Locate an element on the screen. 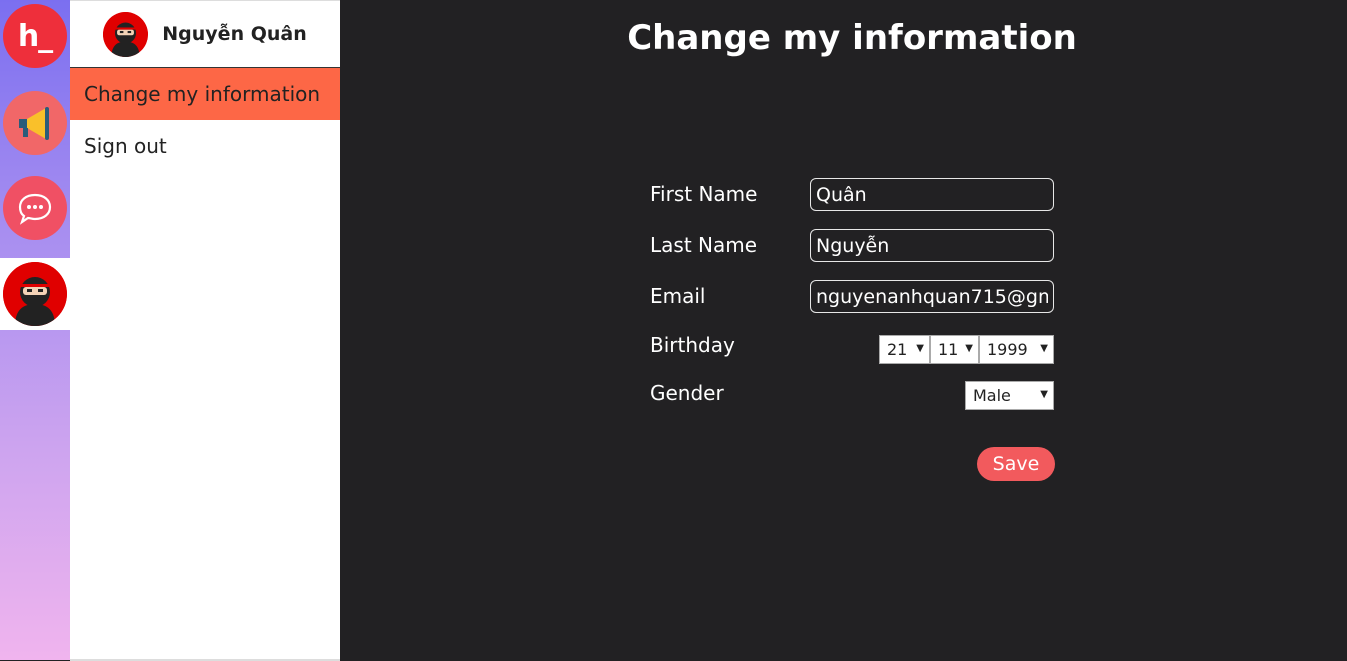 This screenshot has height=661, width=1347. logo-text: h_ is located at coordinates (35, 36).